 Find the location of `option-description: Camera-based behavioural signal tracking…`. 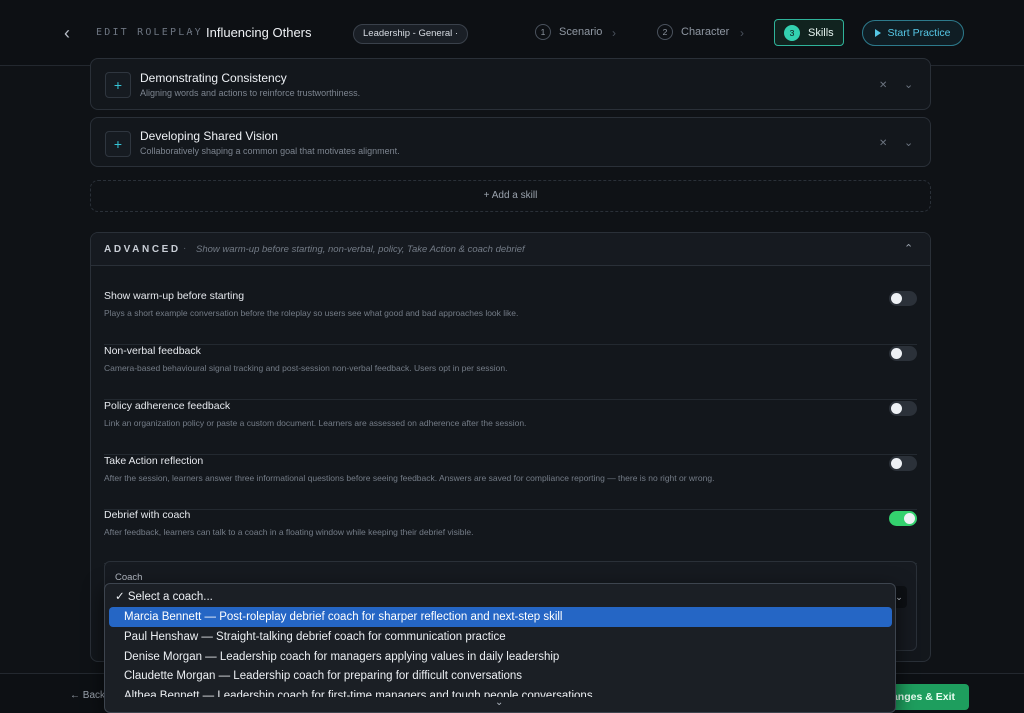

option-description: Camera-based behavioural signal tracking… is located at coordinates (306, 368).